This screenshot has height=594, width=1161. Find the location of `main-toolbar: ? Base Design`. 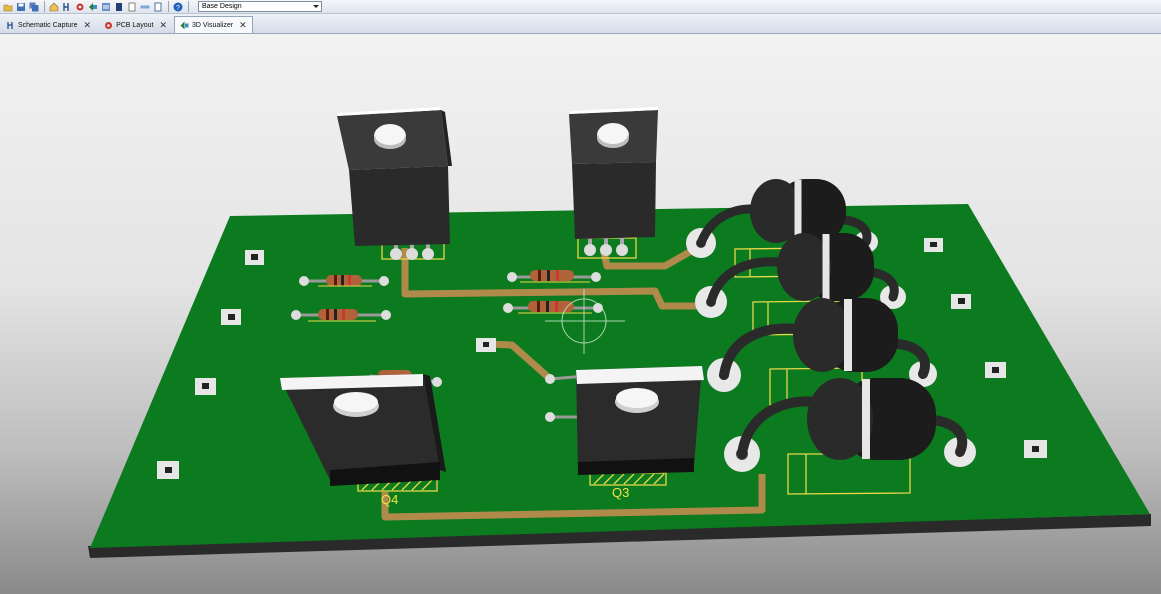

main-toolbar: ? Base Design is located at coordinates (580, 7).